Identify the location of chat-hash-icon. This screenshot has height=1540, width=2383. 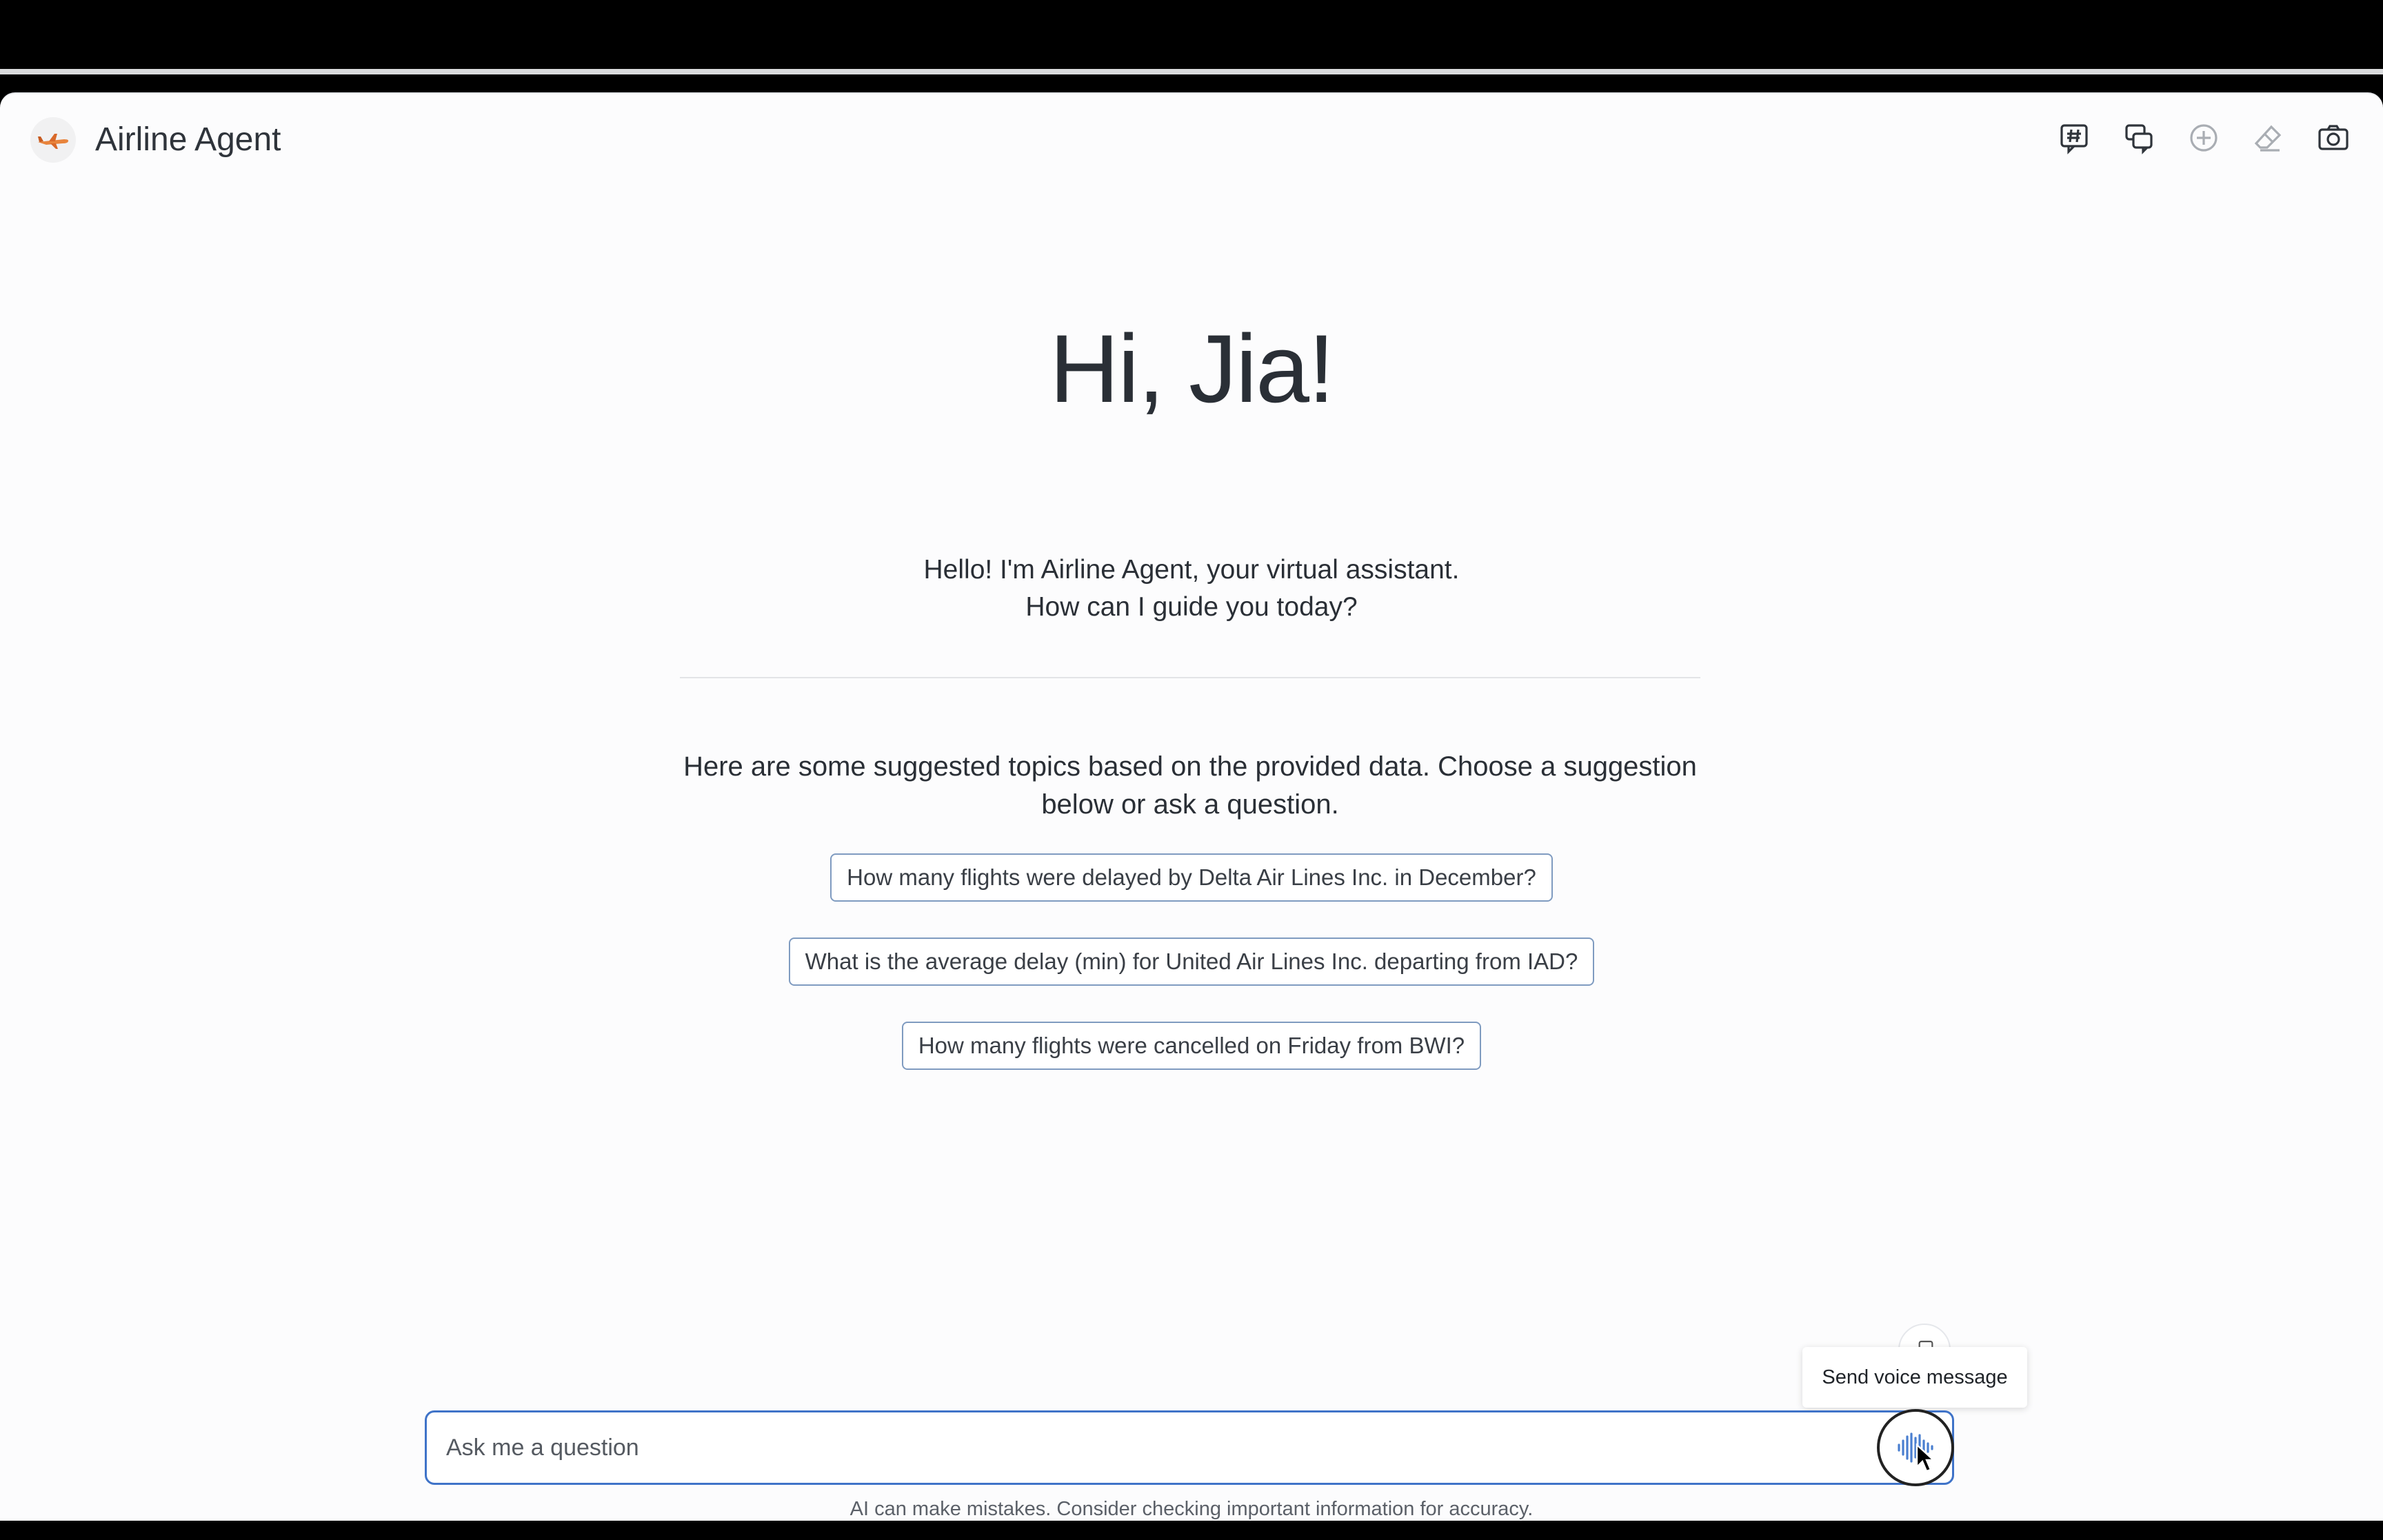
(2074, 138).